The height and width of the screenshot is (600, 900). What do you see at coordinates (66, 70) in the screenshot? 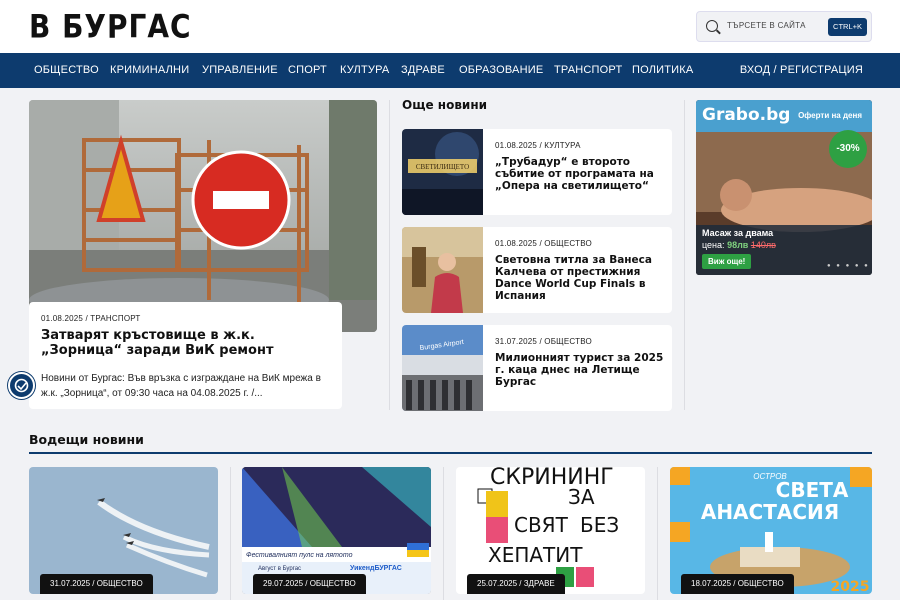
I see `nav-item-society: ОБЩЕСТВО` at bounding box center [66, 70].